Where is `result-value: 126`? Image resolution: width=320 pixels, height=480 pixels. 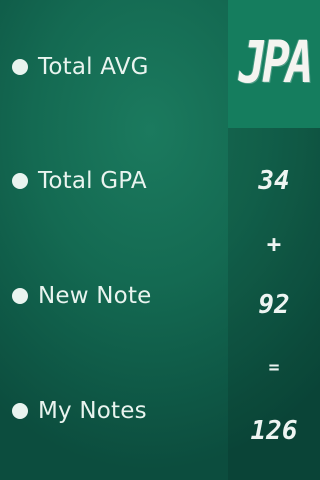
result-value: 126 is located at coordinates (274, 431).